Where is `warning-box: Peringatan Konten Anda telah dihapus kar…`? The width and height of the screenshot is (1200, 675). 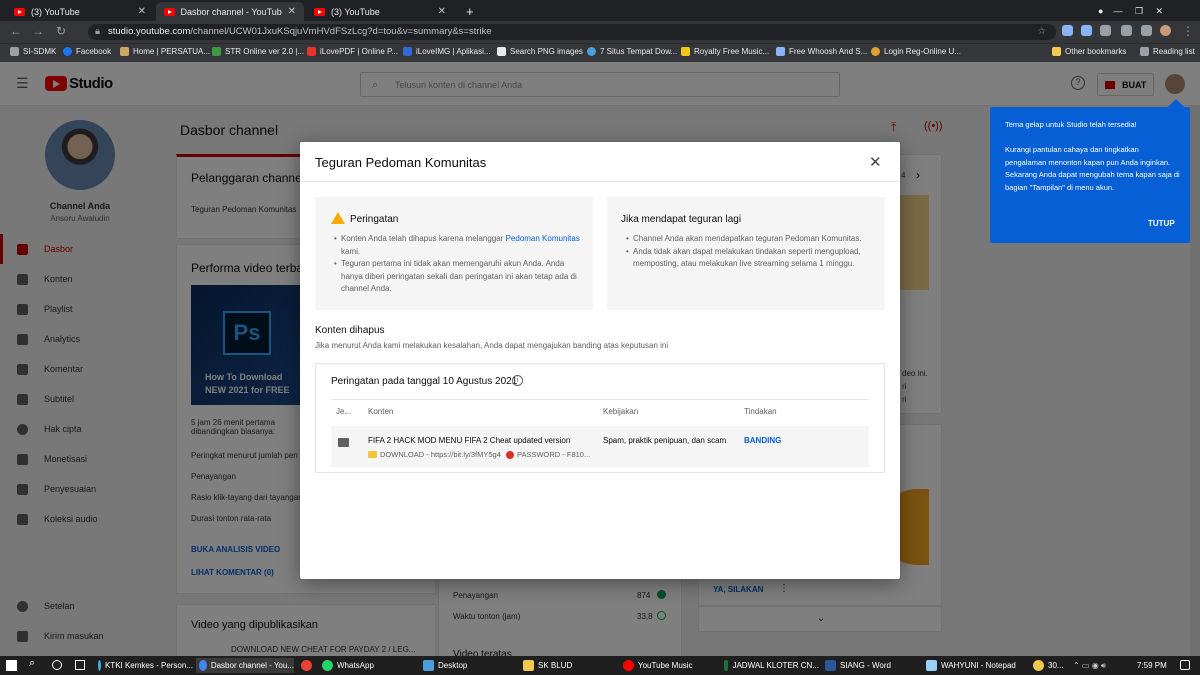
warning-box: Peringatan Konten Anda telah dihapus kar… is located at coordinates (454, 253).